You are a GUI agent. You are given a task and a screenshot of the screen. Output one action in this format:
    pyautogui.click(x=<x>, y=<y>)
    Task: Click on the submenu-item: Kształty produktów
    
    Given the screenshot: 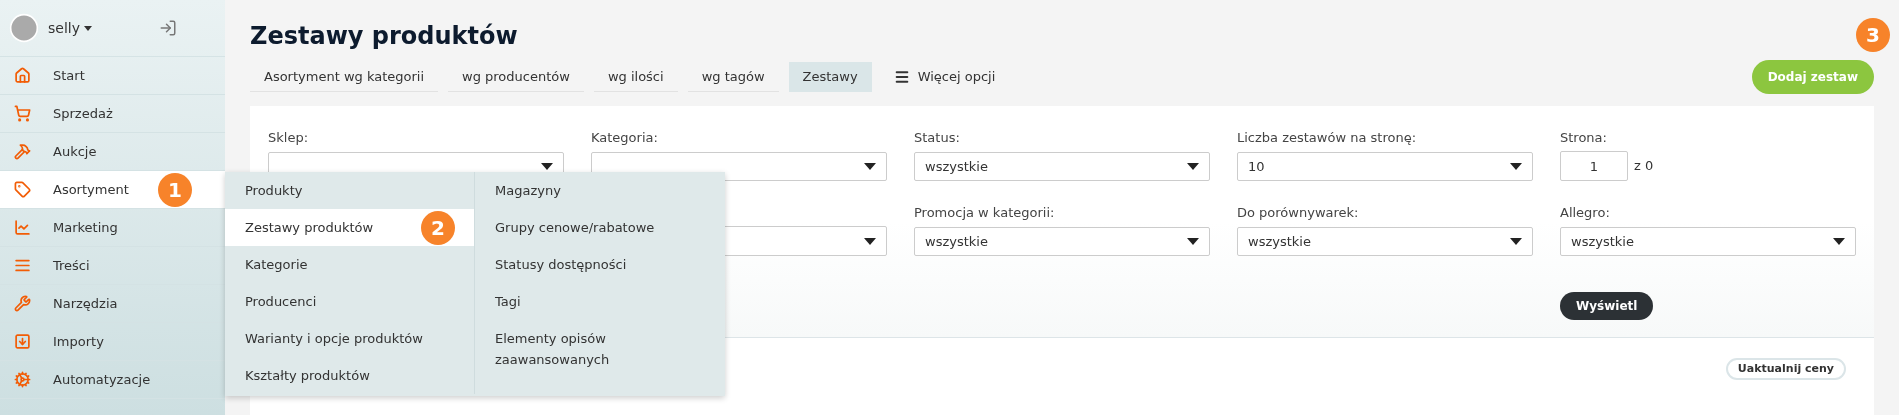 What is the action you would take?
    pyautogui.click(x=349, y=375)
    